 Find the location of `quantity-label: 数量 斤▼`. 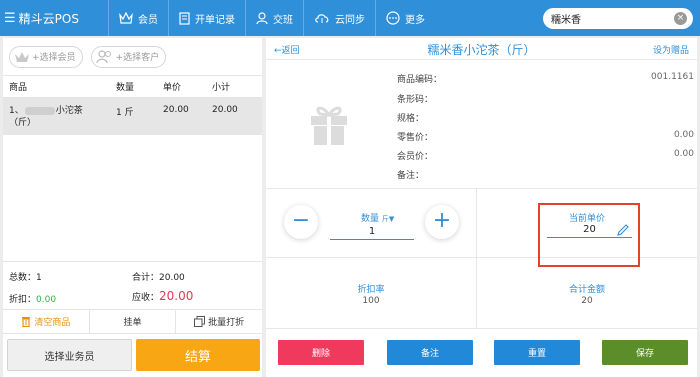

quantity-label: 数量 斤▼ is located at coordinates (377, 217).